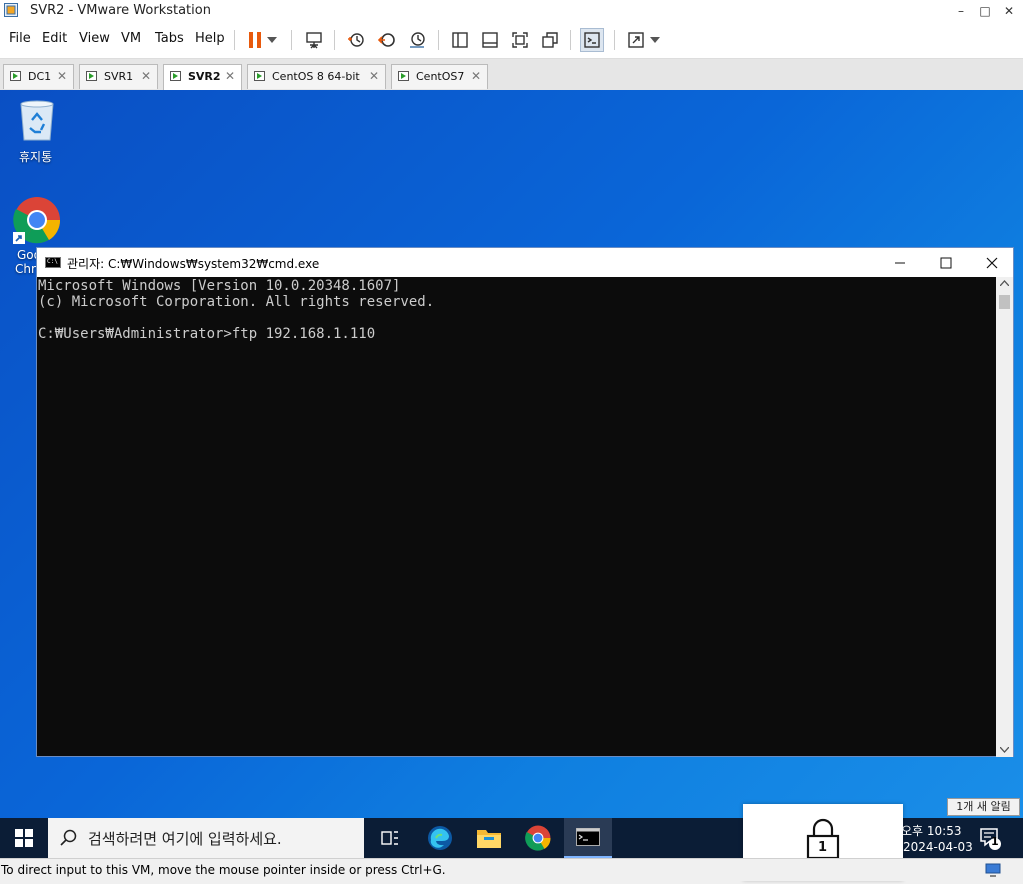  What do you see at coordinates (356, 40) in the screenshot?
I see `snapshot-icon` at bounding box center [356, 40].